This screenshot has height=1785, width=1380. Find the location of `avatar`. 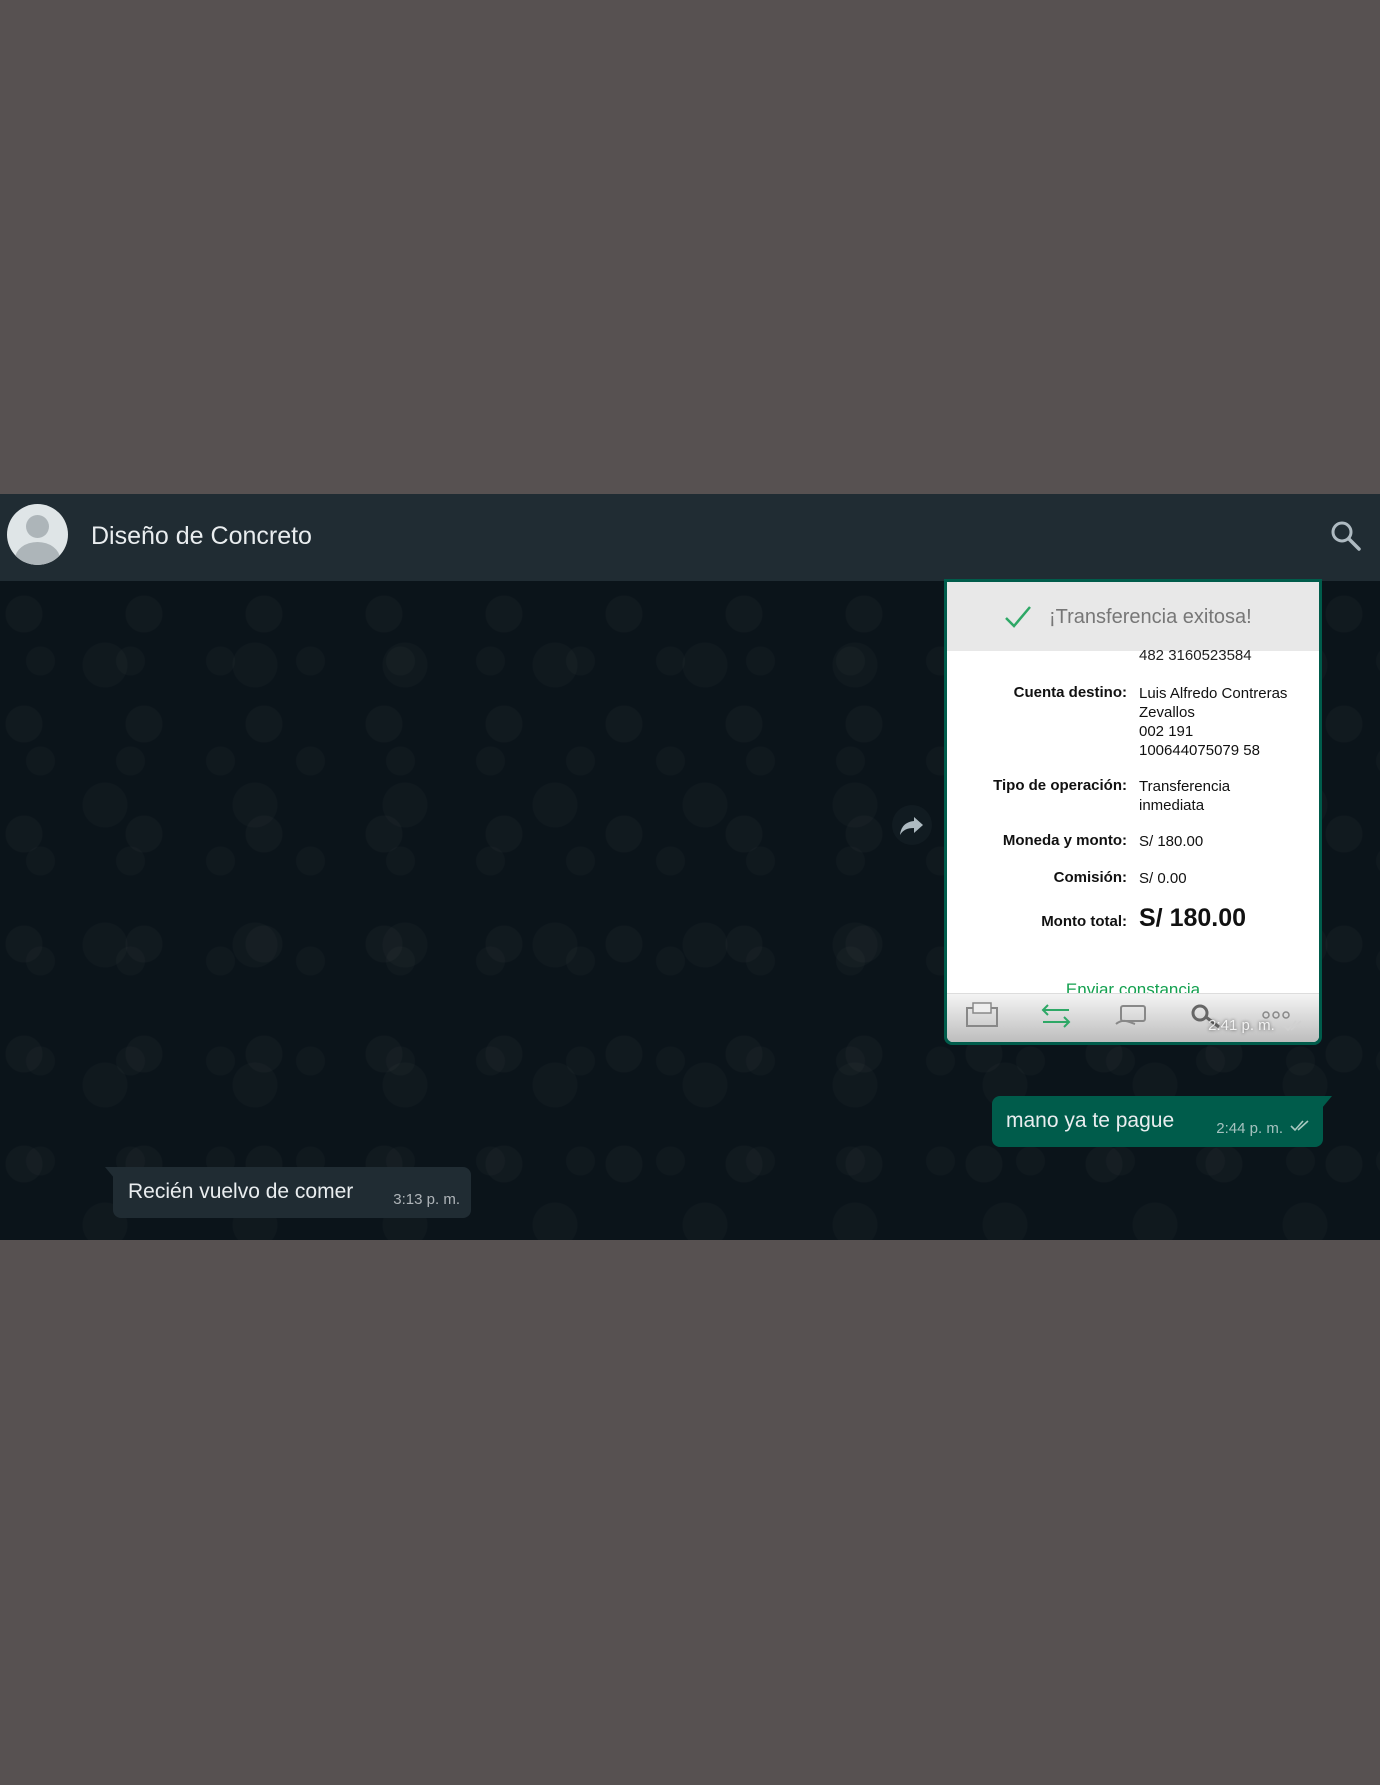

avatar is located at coordinates (37, 534).